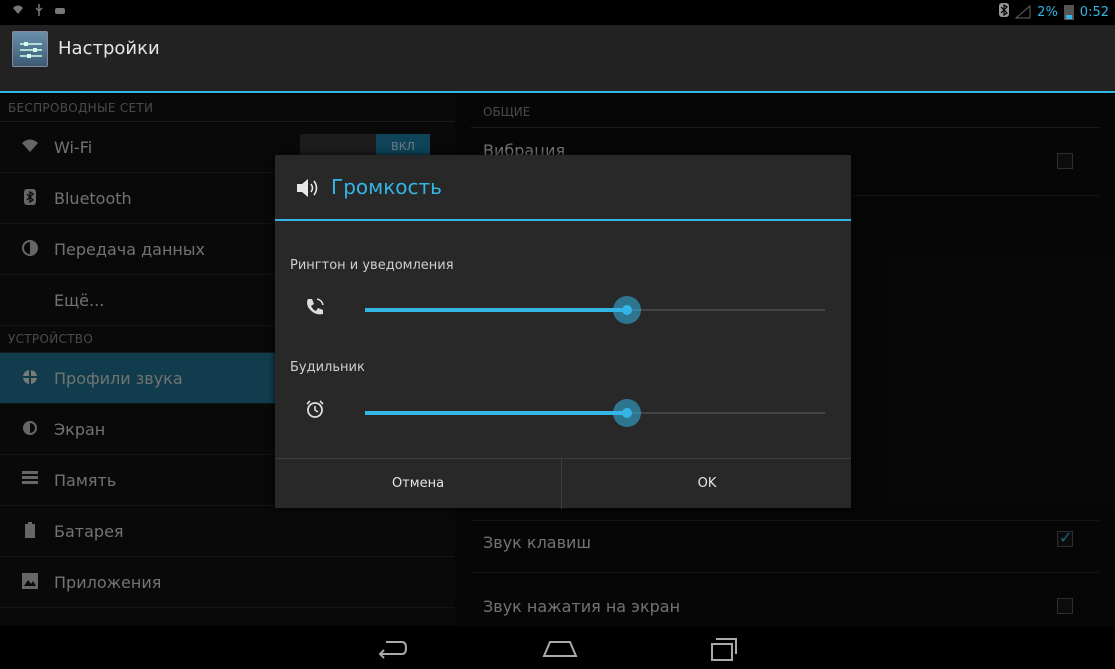  I want to click on alarm-label: Будильник, so click(327, 367).